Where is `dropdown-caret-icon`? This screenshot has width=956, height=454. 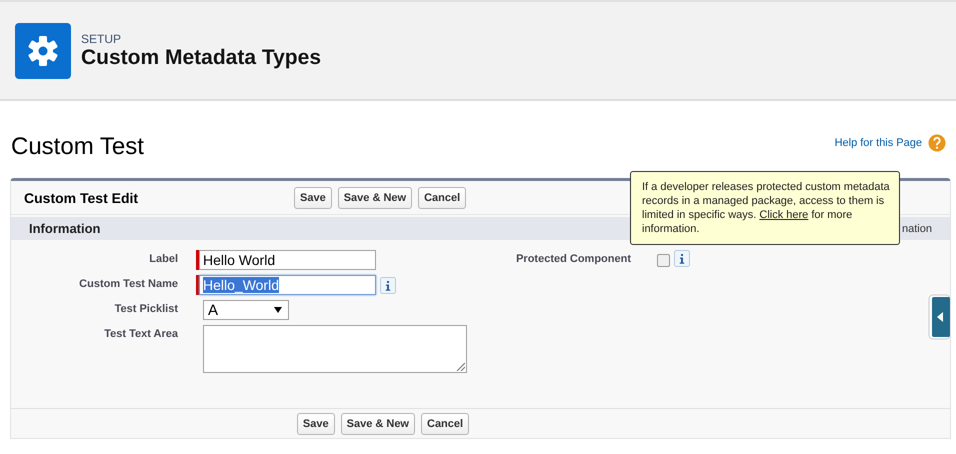 dropdown-caret-icon is located at coordinates (278, 310).